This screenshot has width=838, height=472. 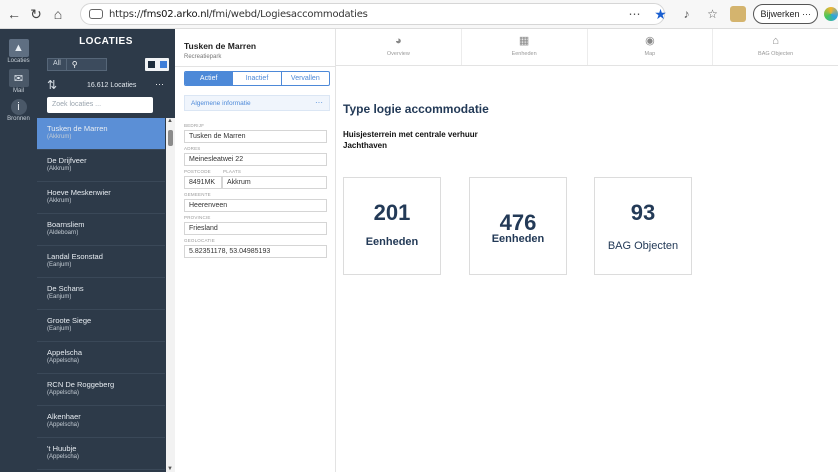 I want to click on tab-actief: Actief, so click(x=209, y=78).